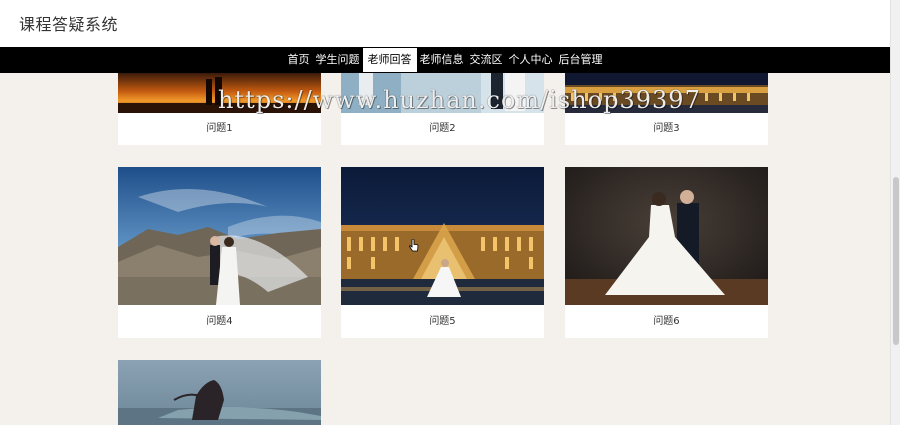 This screenshot has height=425, width=900. I want to click on question-card-5: 问题5, so click(442, 252).